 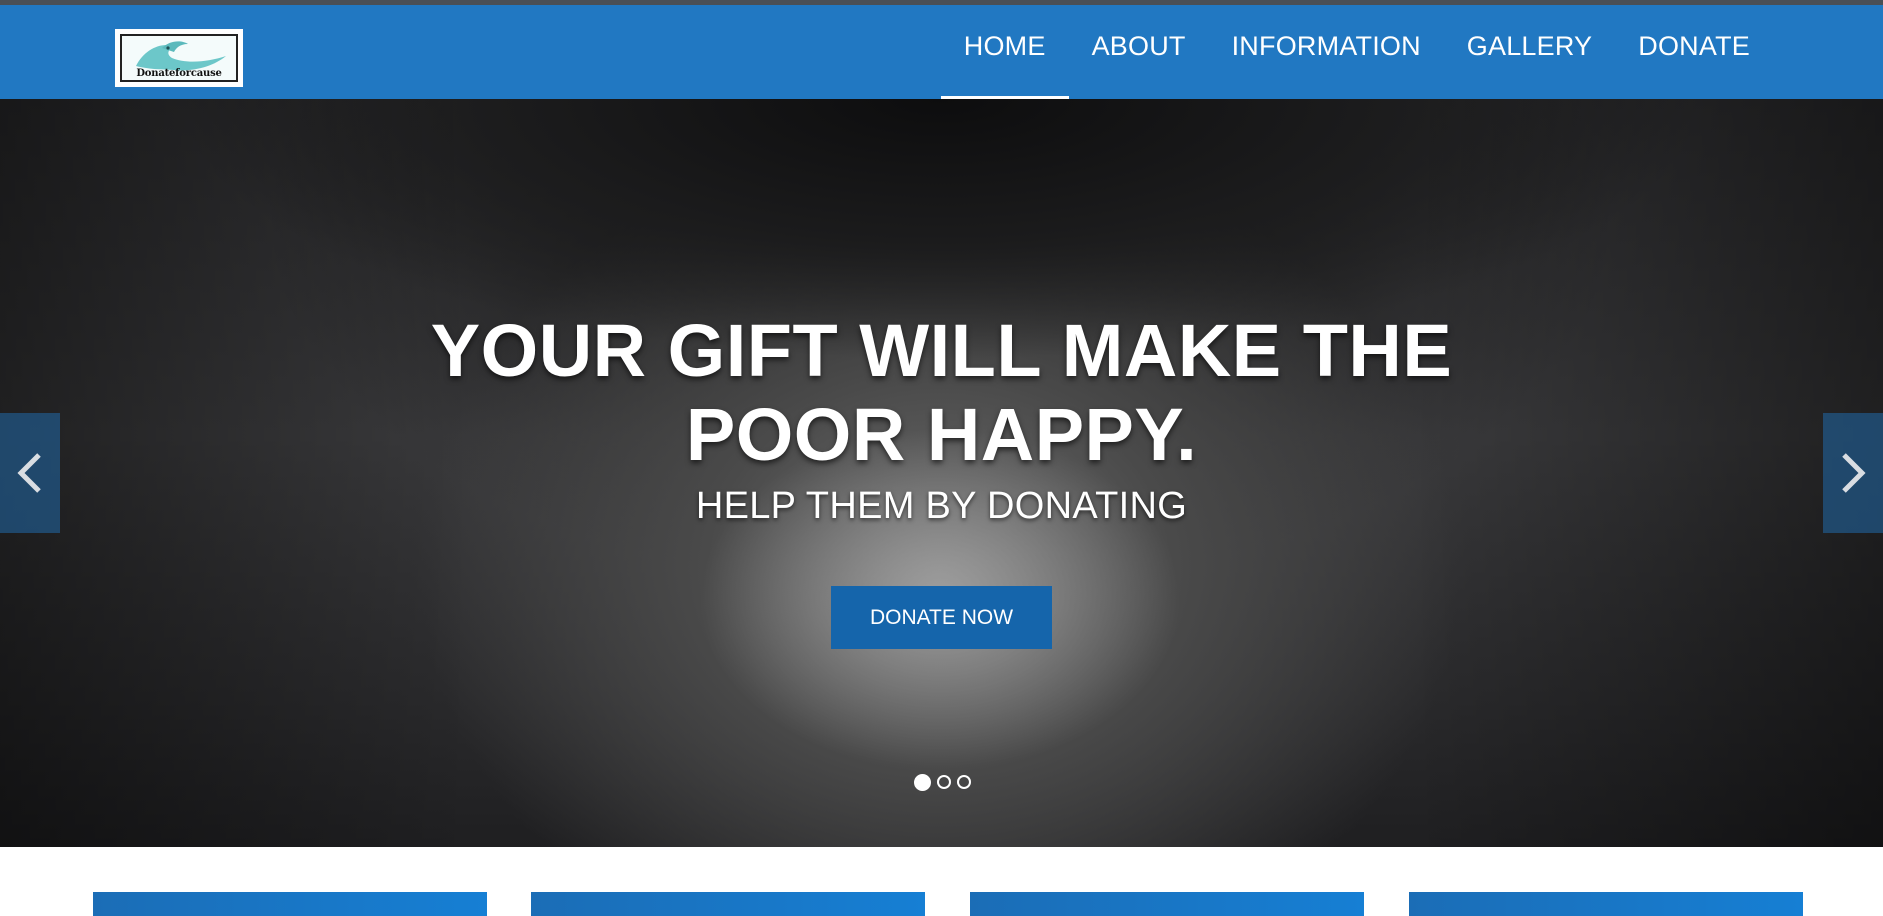 I want to click on nav-gallery: GALLERY, so click(x=1529, y=52).